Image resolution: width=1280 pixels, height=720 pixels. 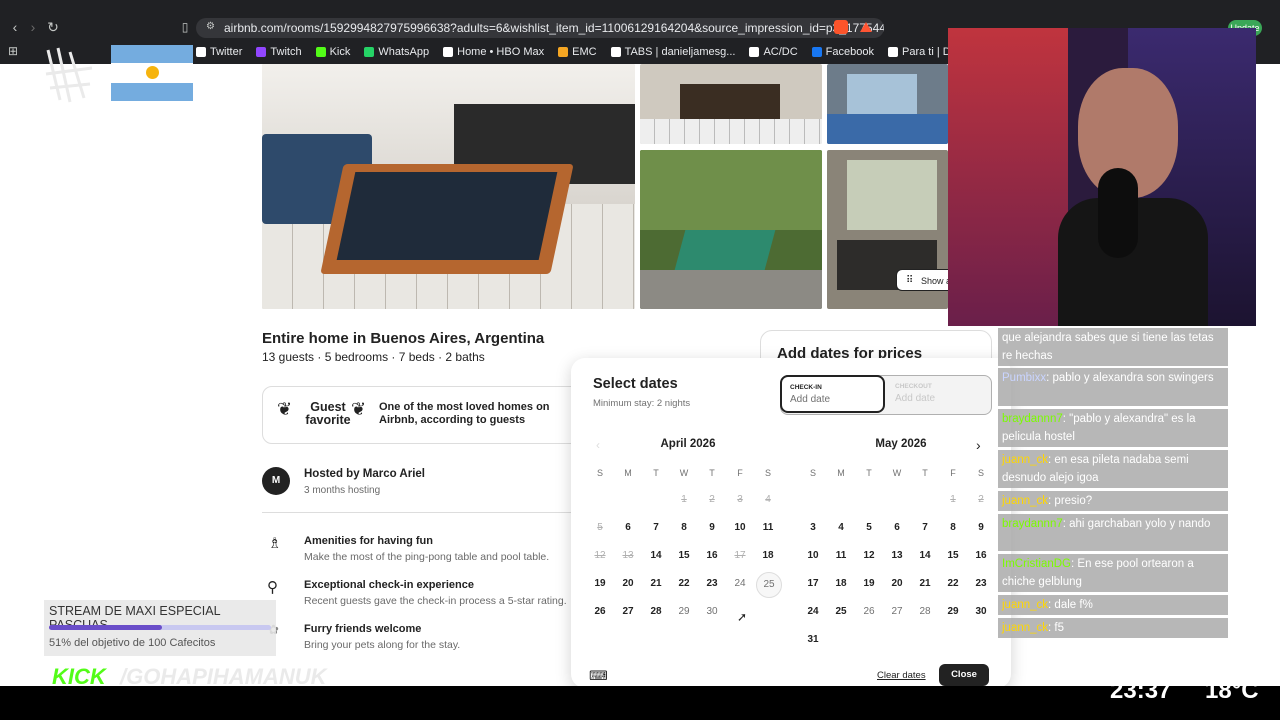 What do you see at coordinates (359, 409) in the screenshot?
I see `laurel-right-icon: ❦` at bounding box center [359, 409].